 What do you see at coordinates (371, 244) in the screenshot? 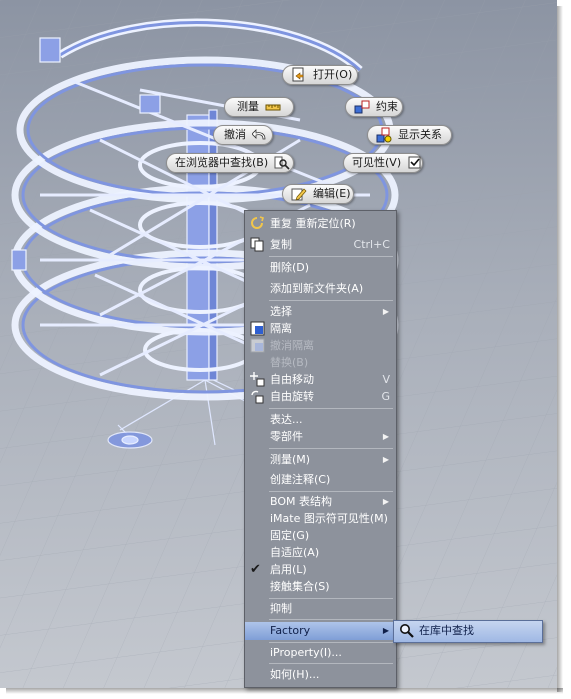
I see `menu-shortcut-copy: Ctrl+C` at bounding box center [371, 244].